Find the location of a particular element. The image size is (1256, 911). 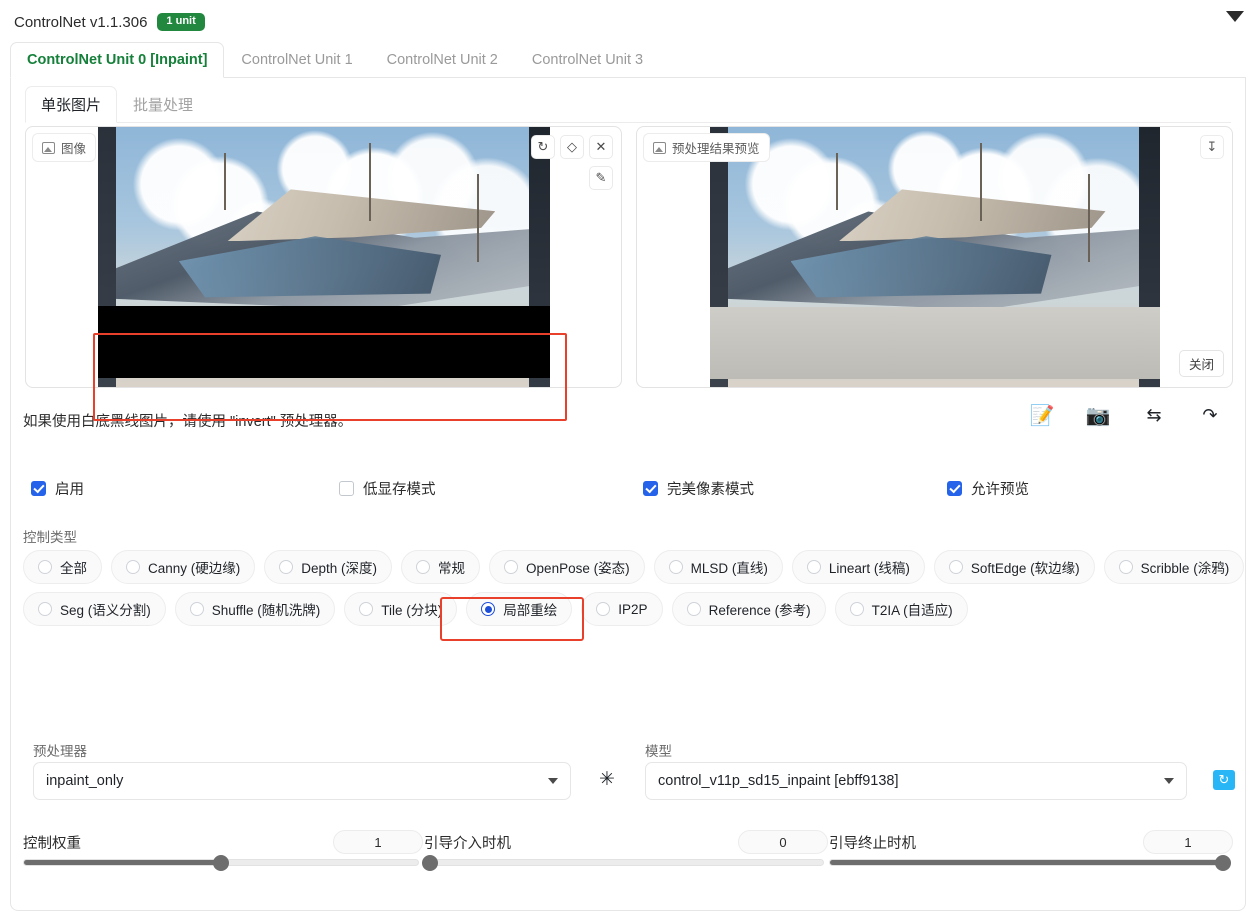

control-type-tile: Tile (分块) is located at coordinates (401, 609).